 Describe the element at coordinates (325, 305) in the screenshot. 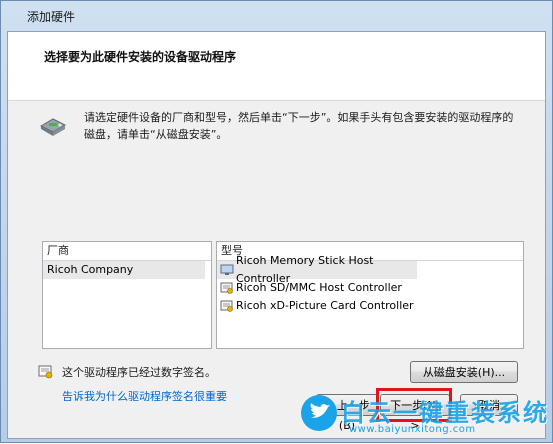

I see `model-item-label: Ricoh xD-Picture Card Controller` at that location.